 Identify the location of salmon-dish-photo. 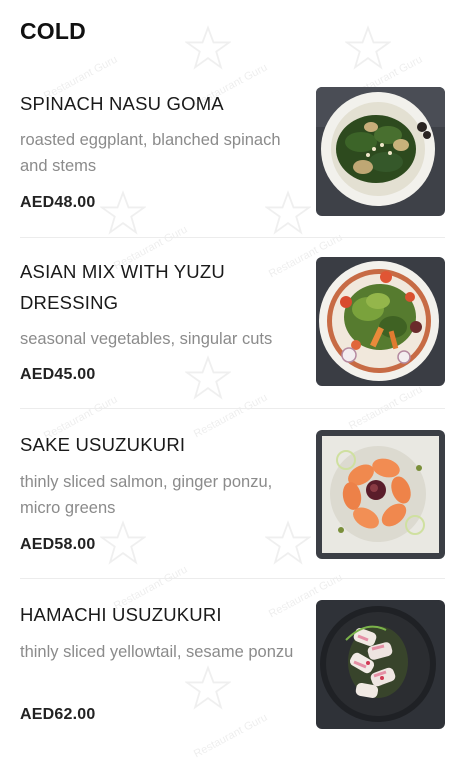
(380, 494).